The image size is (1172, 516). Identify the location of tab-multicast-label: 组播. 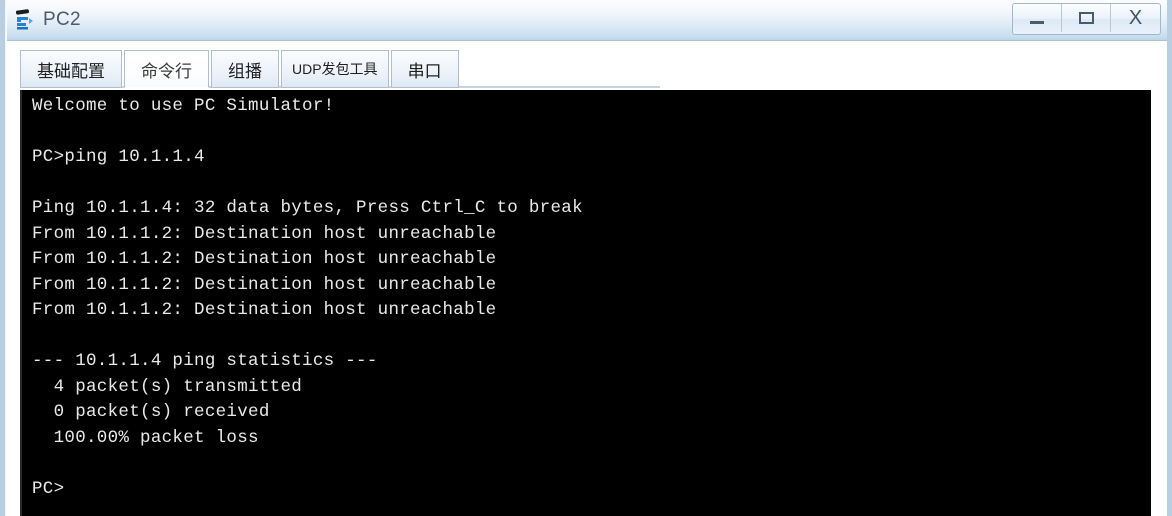
(245, 71).